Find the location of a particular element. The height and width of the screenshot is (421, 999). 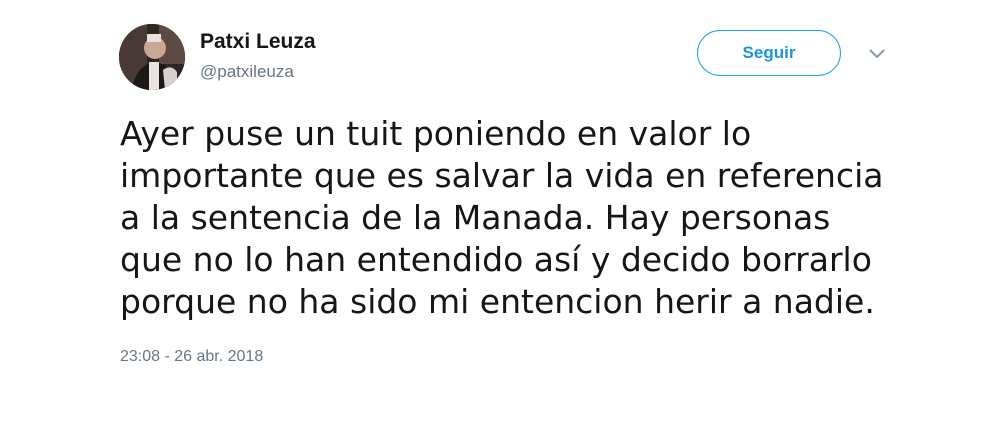

author-name: Patxi Leuza is located at coordinates (258, 42).